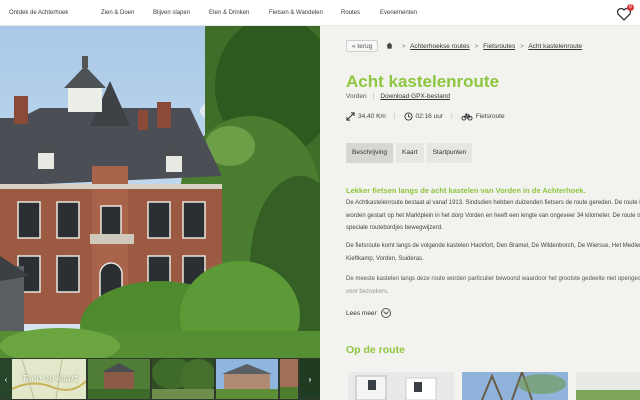 The height and width of the screenshot is (400, 640). What do you see at coordinates (181, 13) in the screenshot?
I see `nav-item-blijven-slapen: Blijven slapen` at bounding box center [181, 13].